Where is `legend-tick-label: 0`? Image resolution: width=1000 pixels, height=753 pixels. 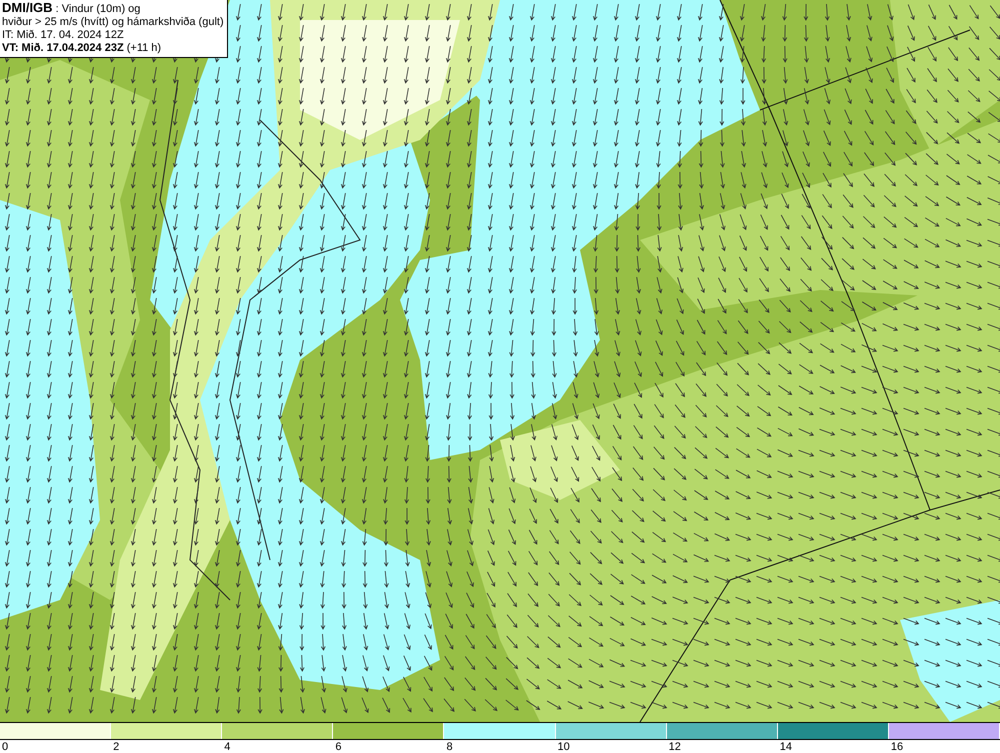
legend-tick-label: 0 is located at coordinates (5, 746).